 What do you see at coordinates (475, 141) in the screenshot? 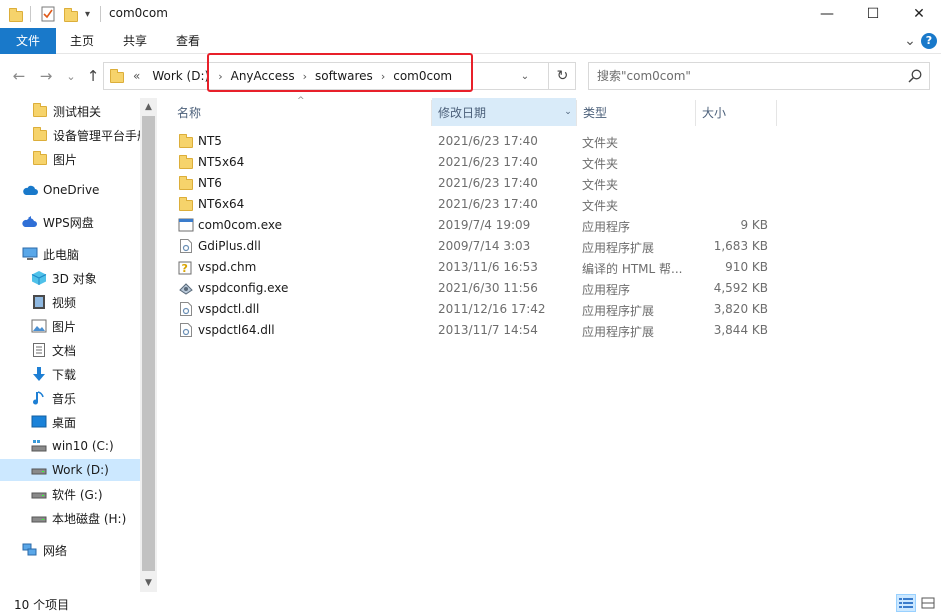
I see `table-row: NT5 2021/6/23 17:40 文件夹` at bounding box center [475, 141].